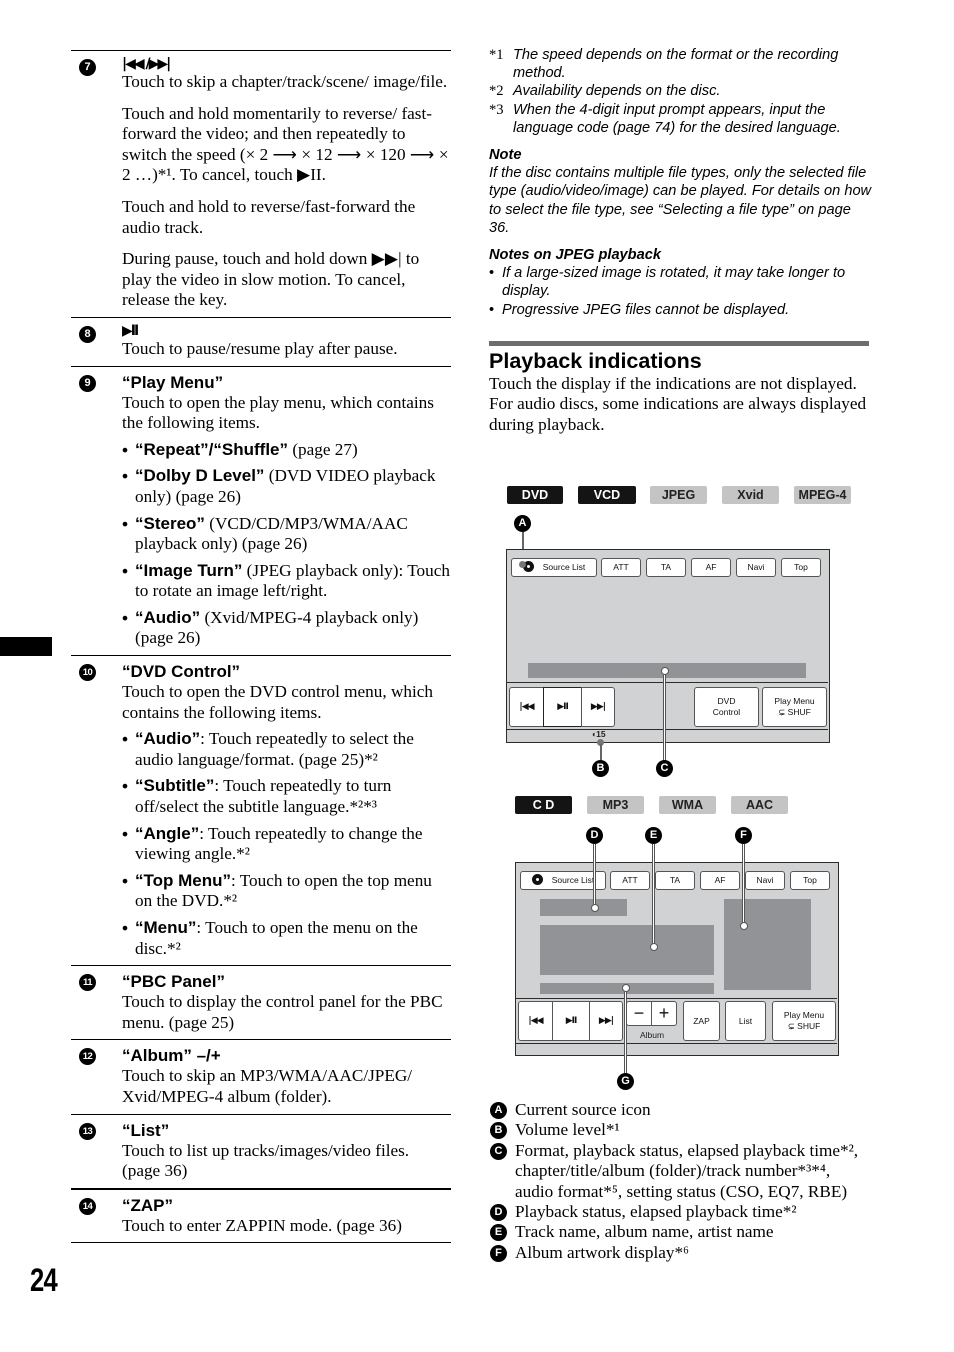  Describe the element at coordinates (605, 91) in the screenshot. I see `footnote: *2 Availability depends on the disc.` at that location.